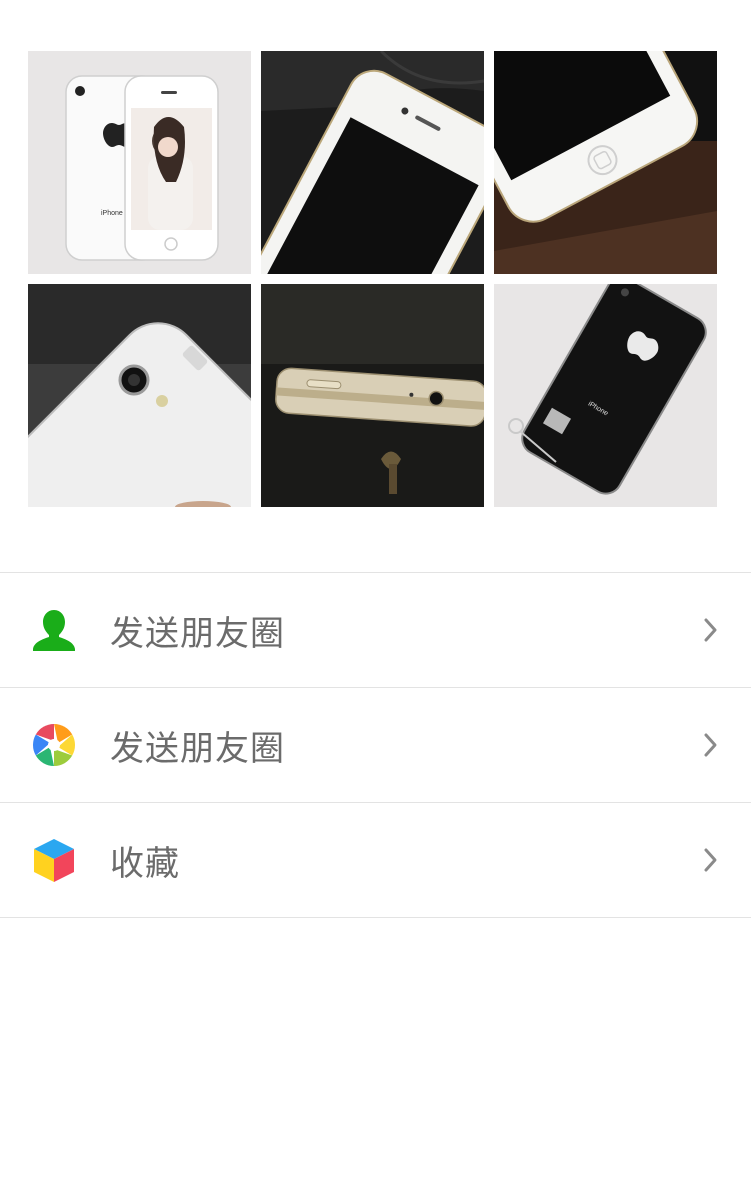 This screenshot has width=751, height=1190. What do you see at coordinates (145, 863) in the screenshot?
I see `menu-item-label: 收藏` at bounding box center [145, 863].